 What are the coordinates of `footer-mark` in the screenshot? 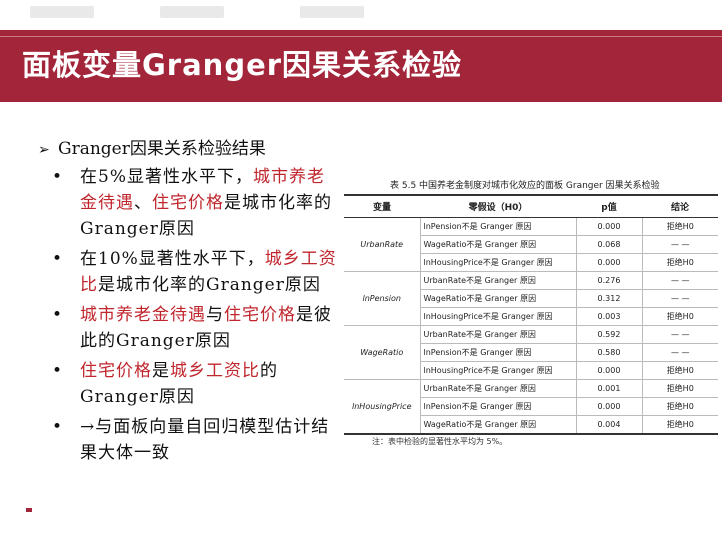 It's located at (29, 510).